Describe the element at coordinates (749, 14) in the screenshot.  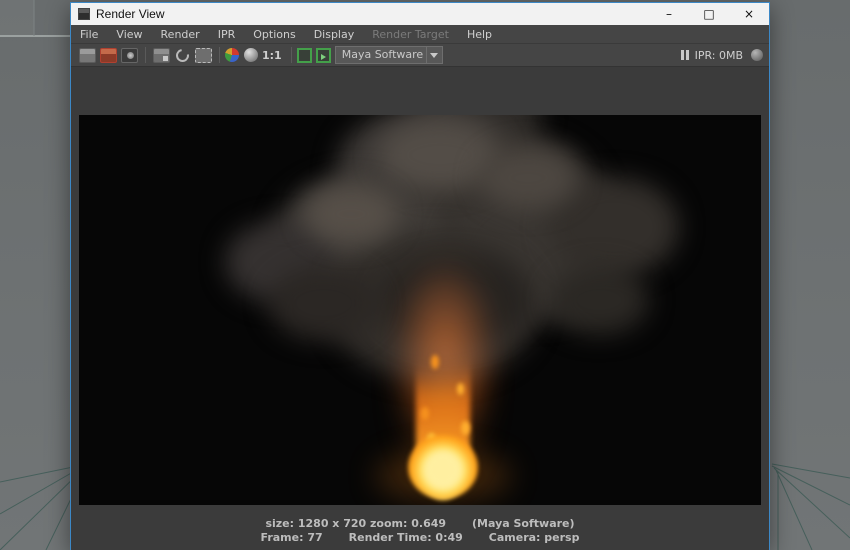
I see `close-button: ×` at that location.